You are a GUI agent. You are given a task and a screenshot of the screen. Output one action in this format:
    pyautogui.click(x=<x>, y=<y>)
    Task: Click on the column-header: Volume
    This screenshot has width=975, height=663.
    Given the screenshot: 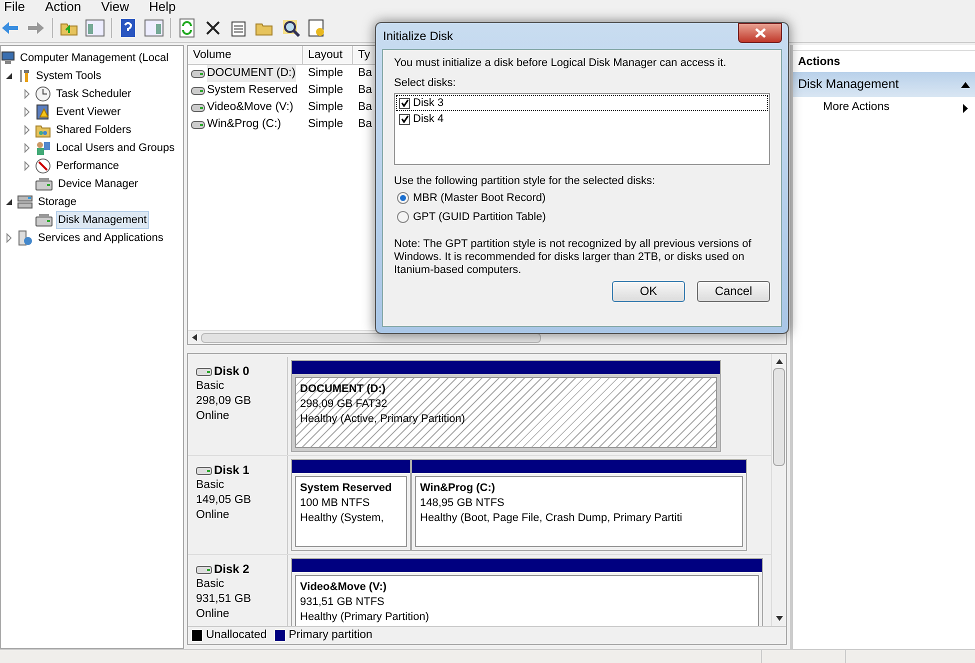 What is the action you would take?
    pyautogui.click(x=245, y=55)
    